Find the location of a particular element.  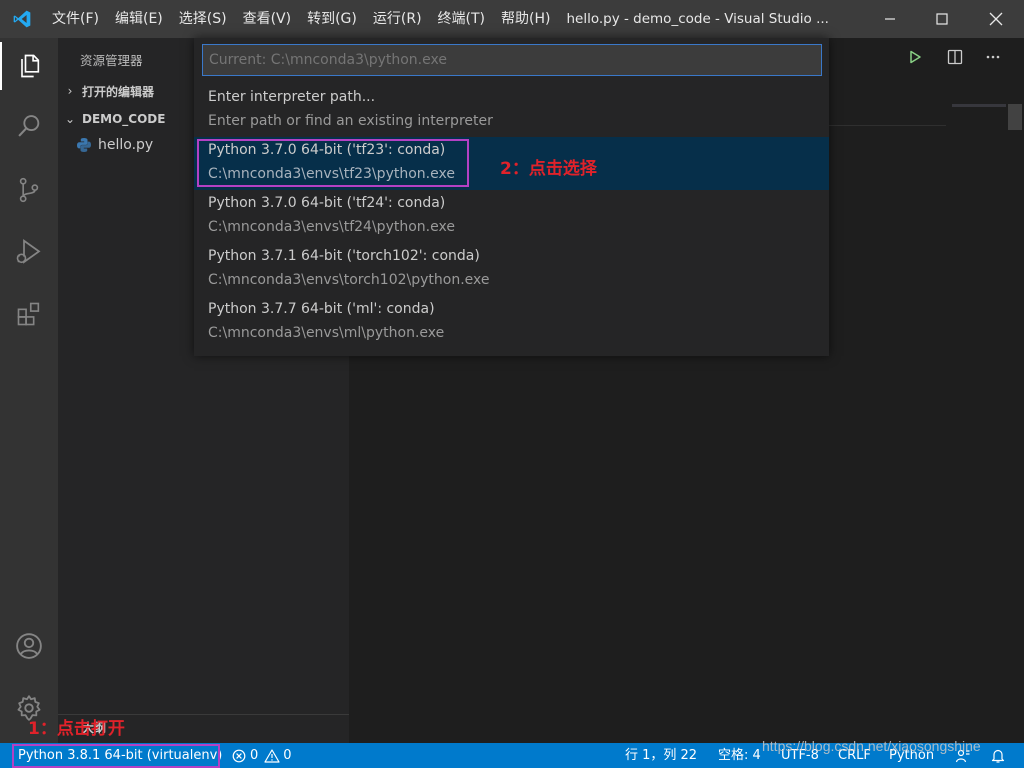

file-item-hello-py: hello.py is located at coordinates (114, 145).